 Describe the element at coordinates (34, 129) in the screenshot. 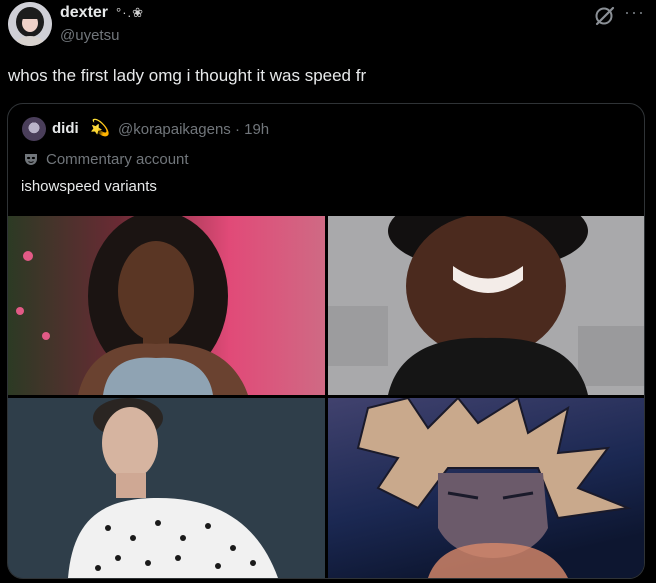

I see `quoted-author-avatar` at that location.